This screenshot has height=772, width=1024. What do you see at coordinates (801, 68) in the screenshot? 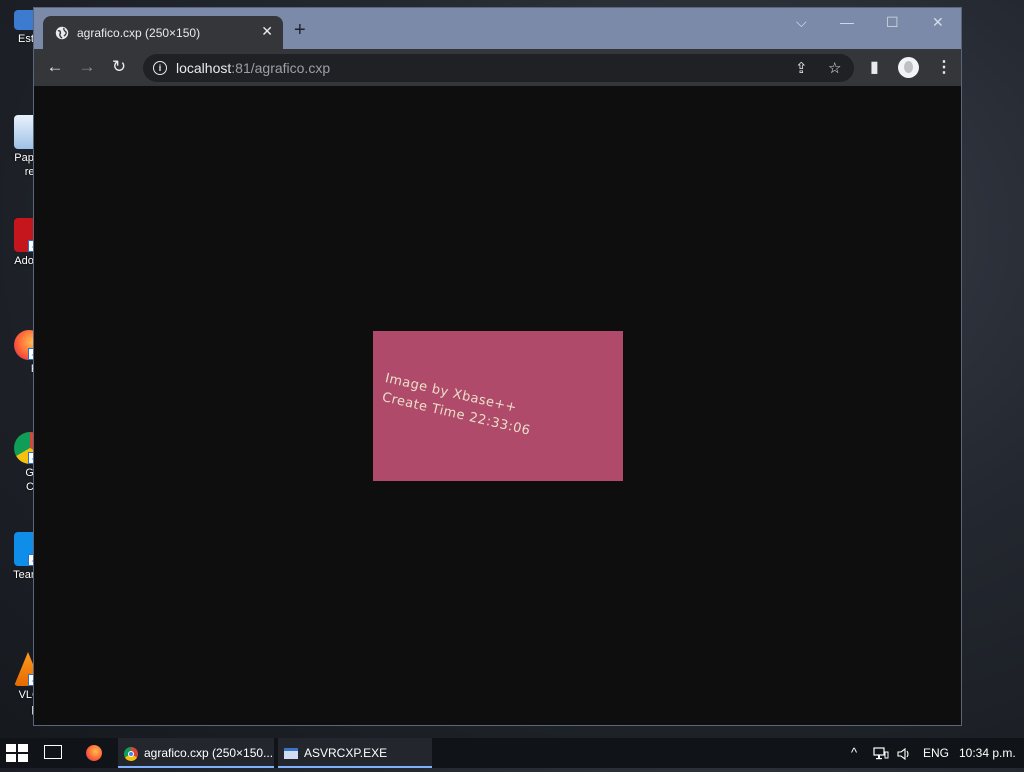
I see `share-icon: ⇪` at bounding box center [801, 68].